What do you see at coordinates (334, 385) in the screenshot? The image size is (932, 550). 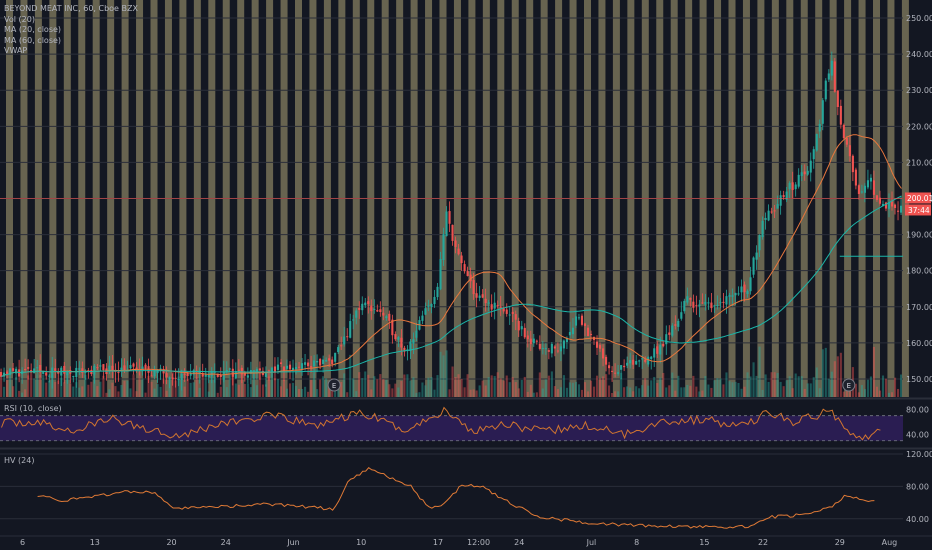 I see `earnings-marker: E` at bounding box center [334, 385].